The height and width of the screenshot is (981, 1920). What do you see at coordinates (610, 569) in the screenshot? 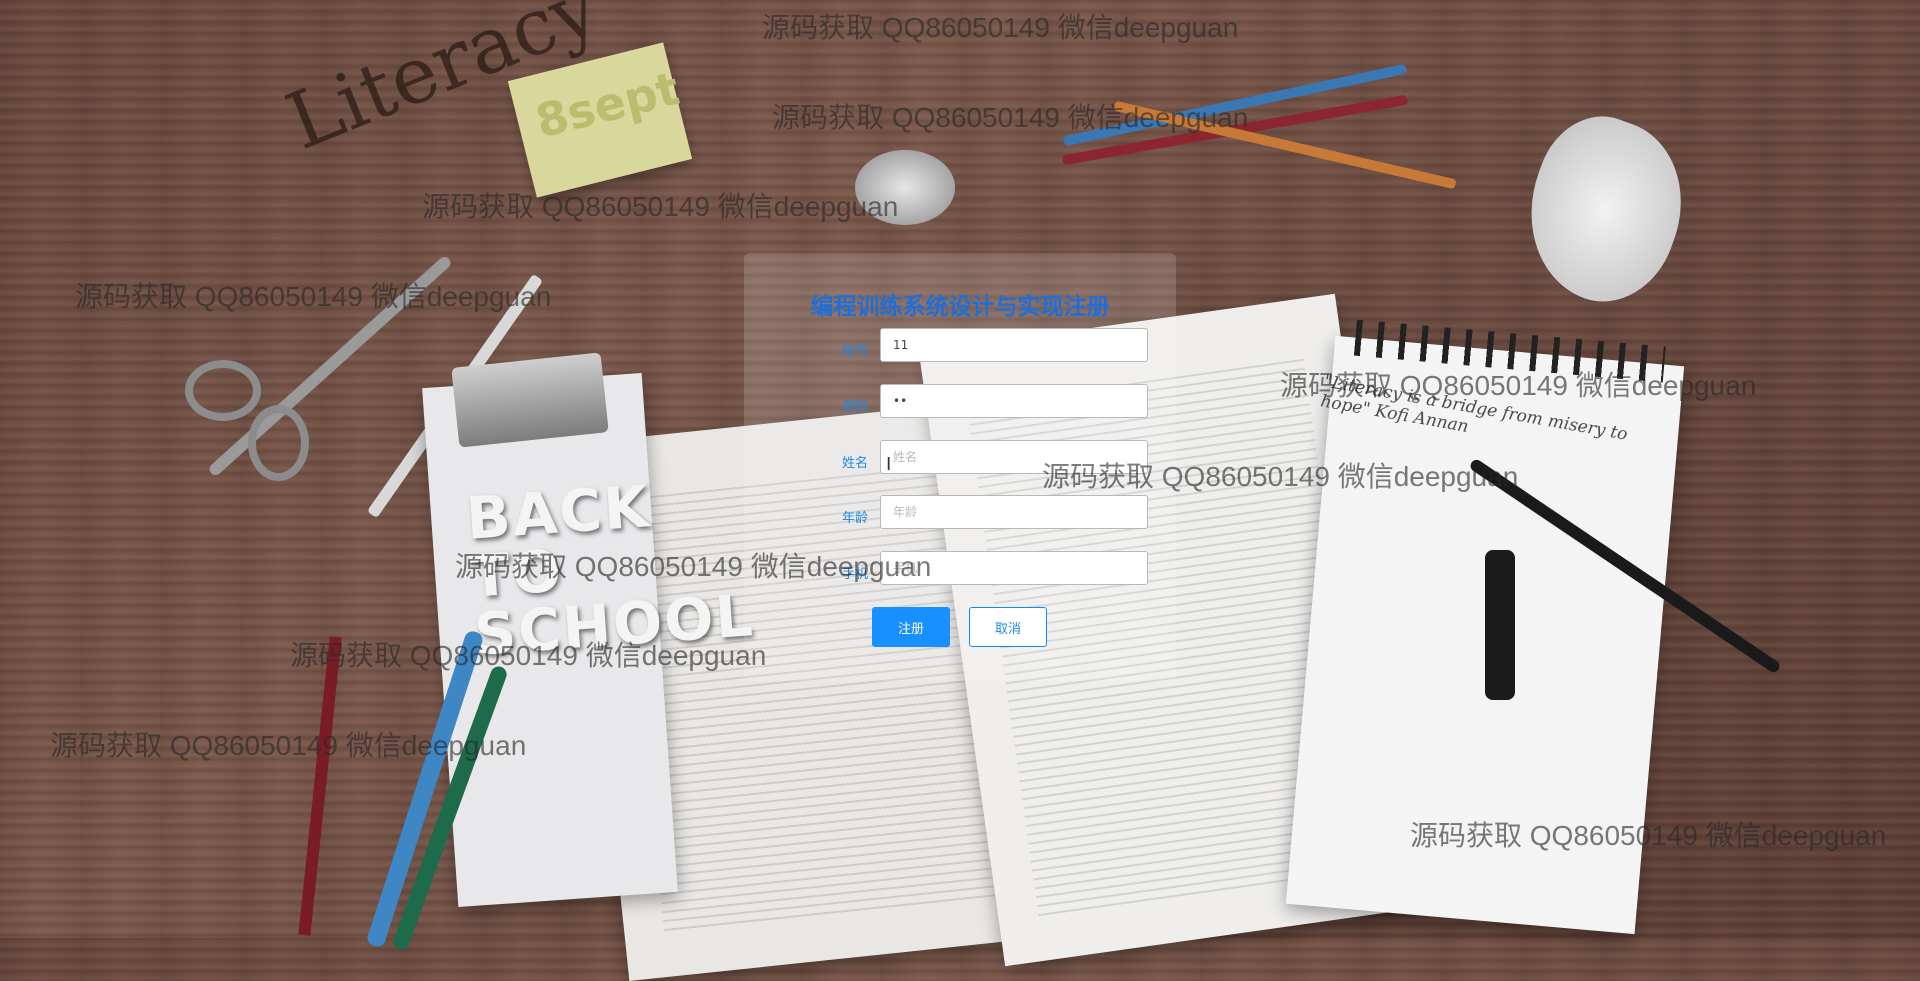
I see `back-to-school-cutout: BACK TO SCHOOL` at bounding box center [610, 569].